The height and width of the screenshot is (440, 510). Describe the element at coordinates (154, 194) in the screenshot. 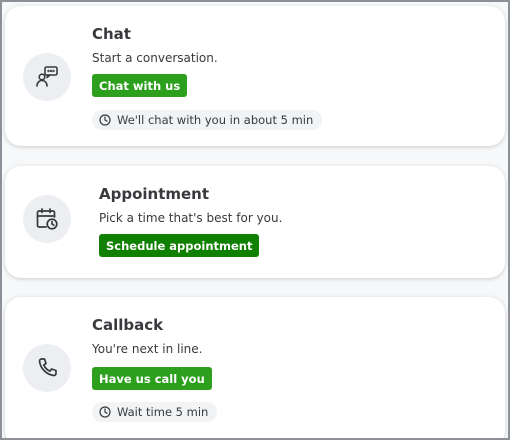

I see `appointment-title: Appointment` at that location.